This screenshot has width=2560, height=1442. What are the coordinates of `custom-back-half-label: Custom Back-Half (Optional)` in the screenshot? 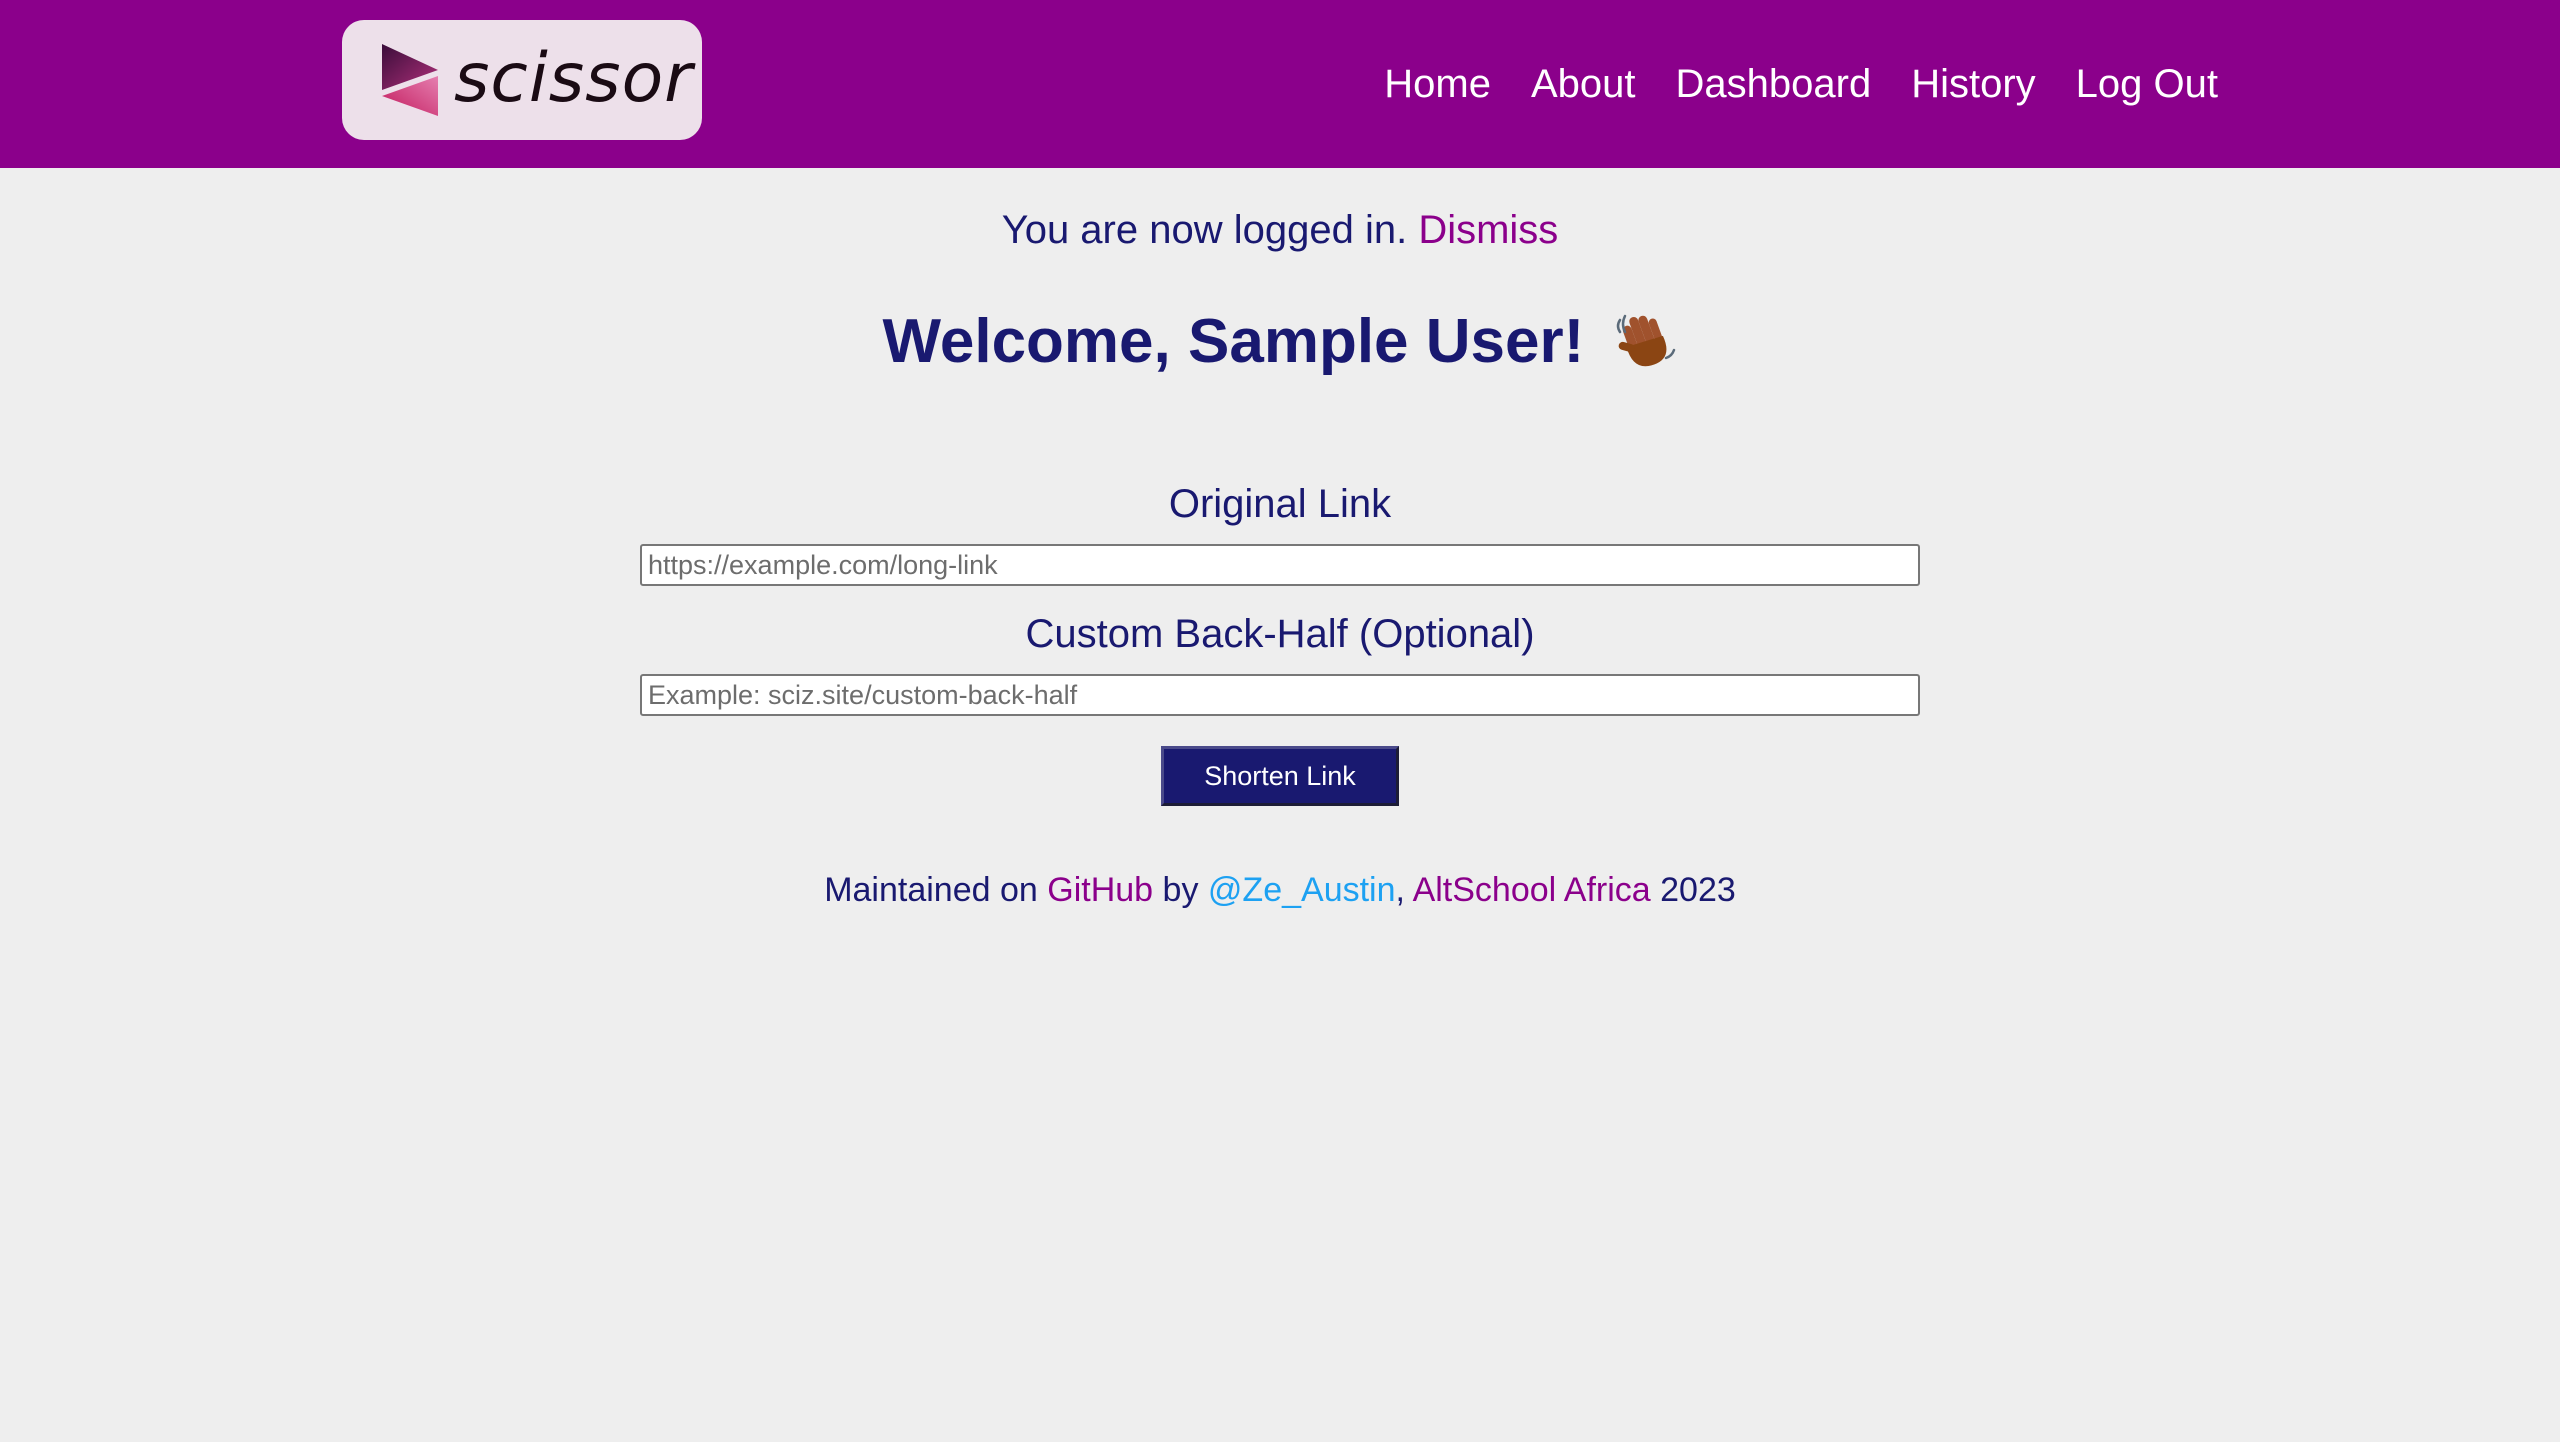 It's located at (1280, 634).